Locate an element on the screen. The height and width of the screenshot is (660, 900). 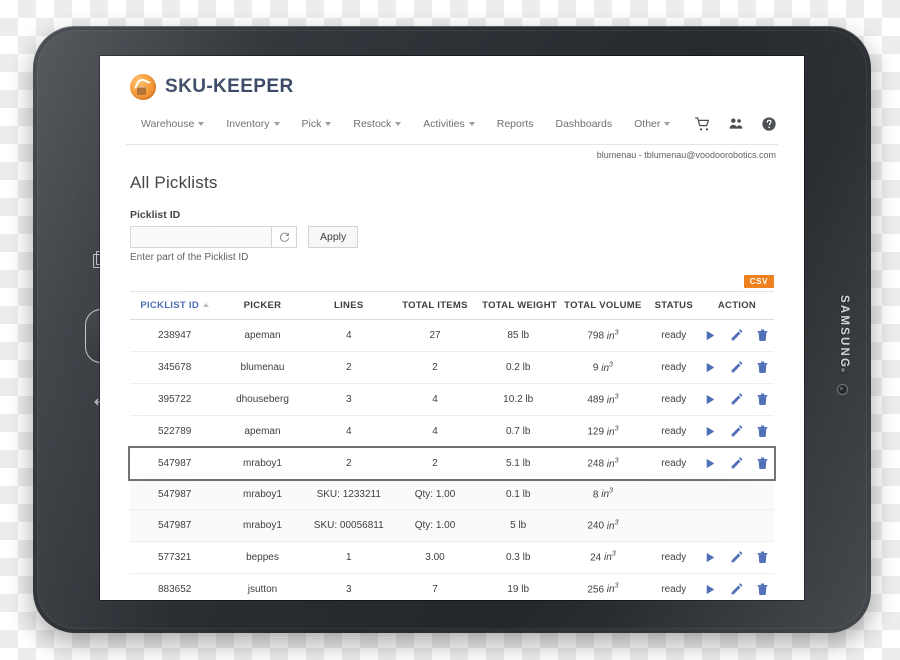
table-row: 345678 blumenau 2 2 0.2 lb 9 in3 ready is located at coordinates (452, 367).